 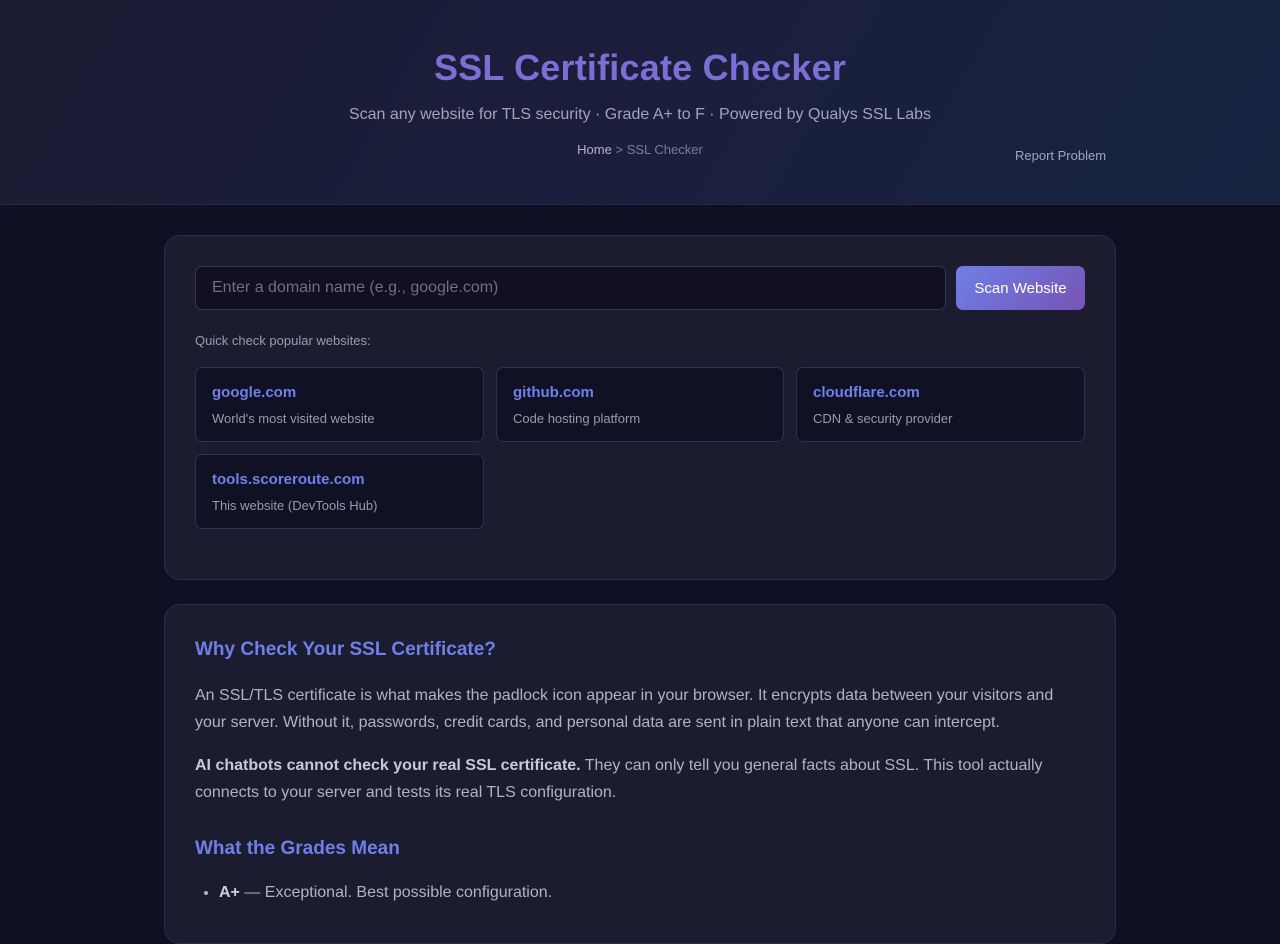 I want to click on breadcrumb-current: SSL Checker, so click(x=664, y=149).